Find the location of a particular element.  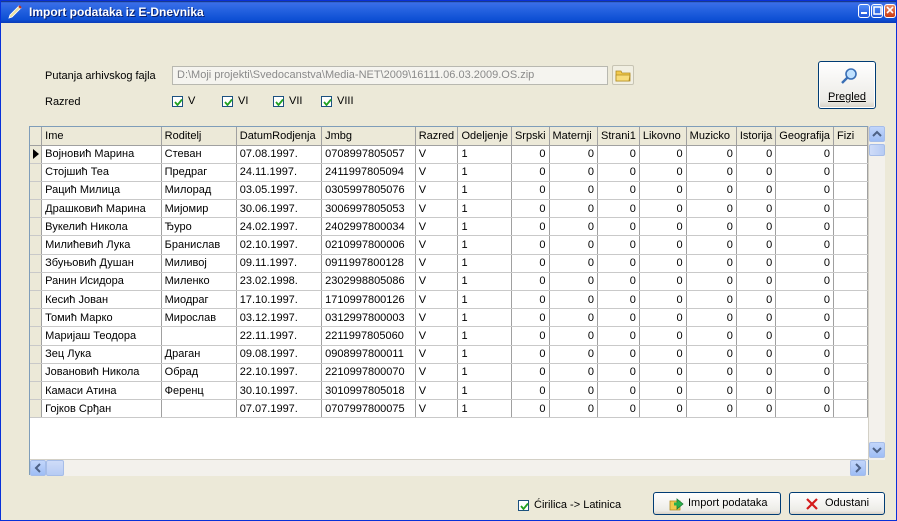

table-cell: 22.11.1997. is located at coordinates (279, 336).